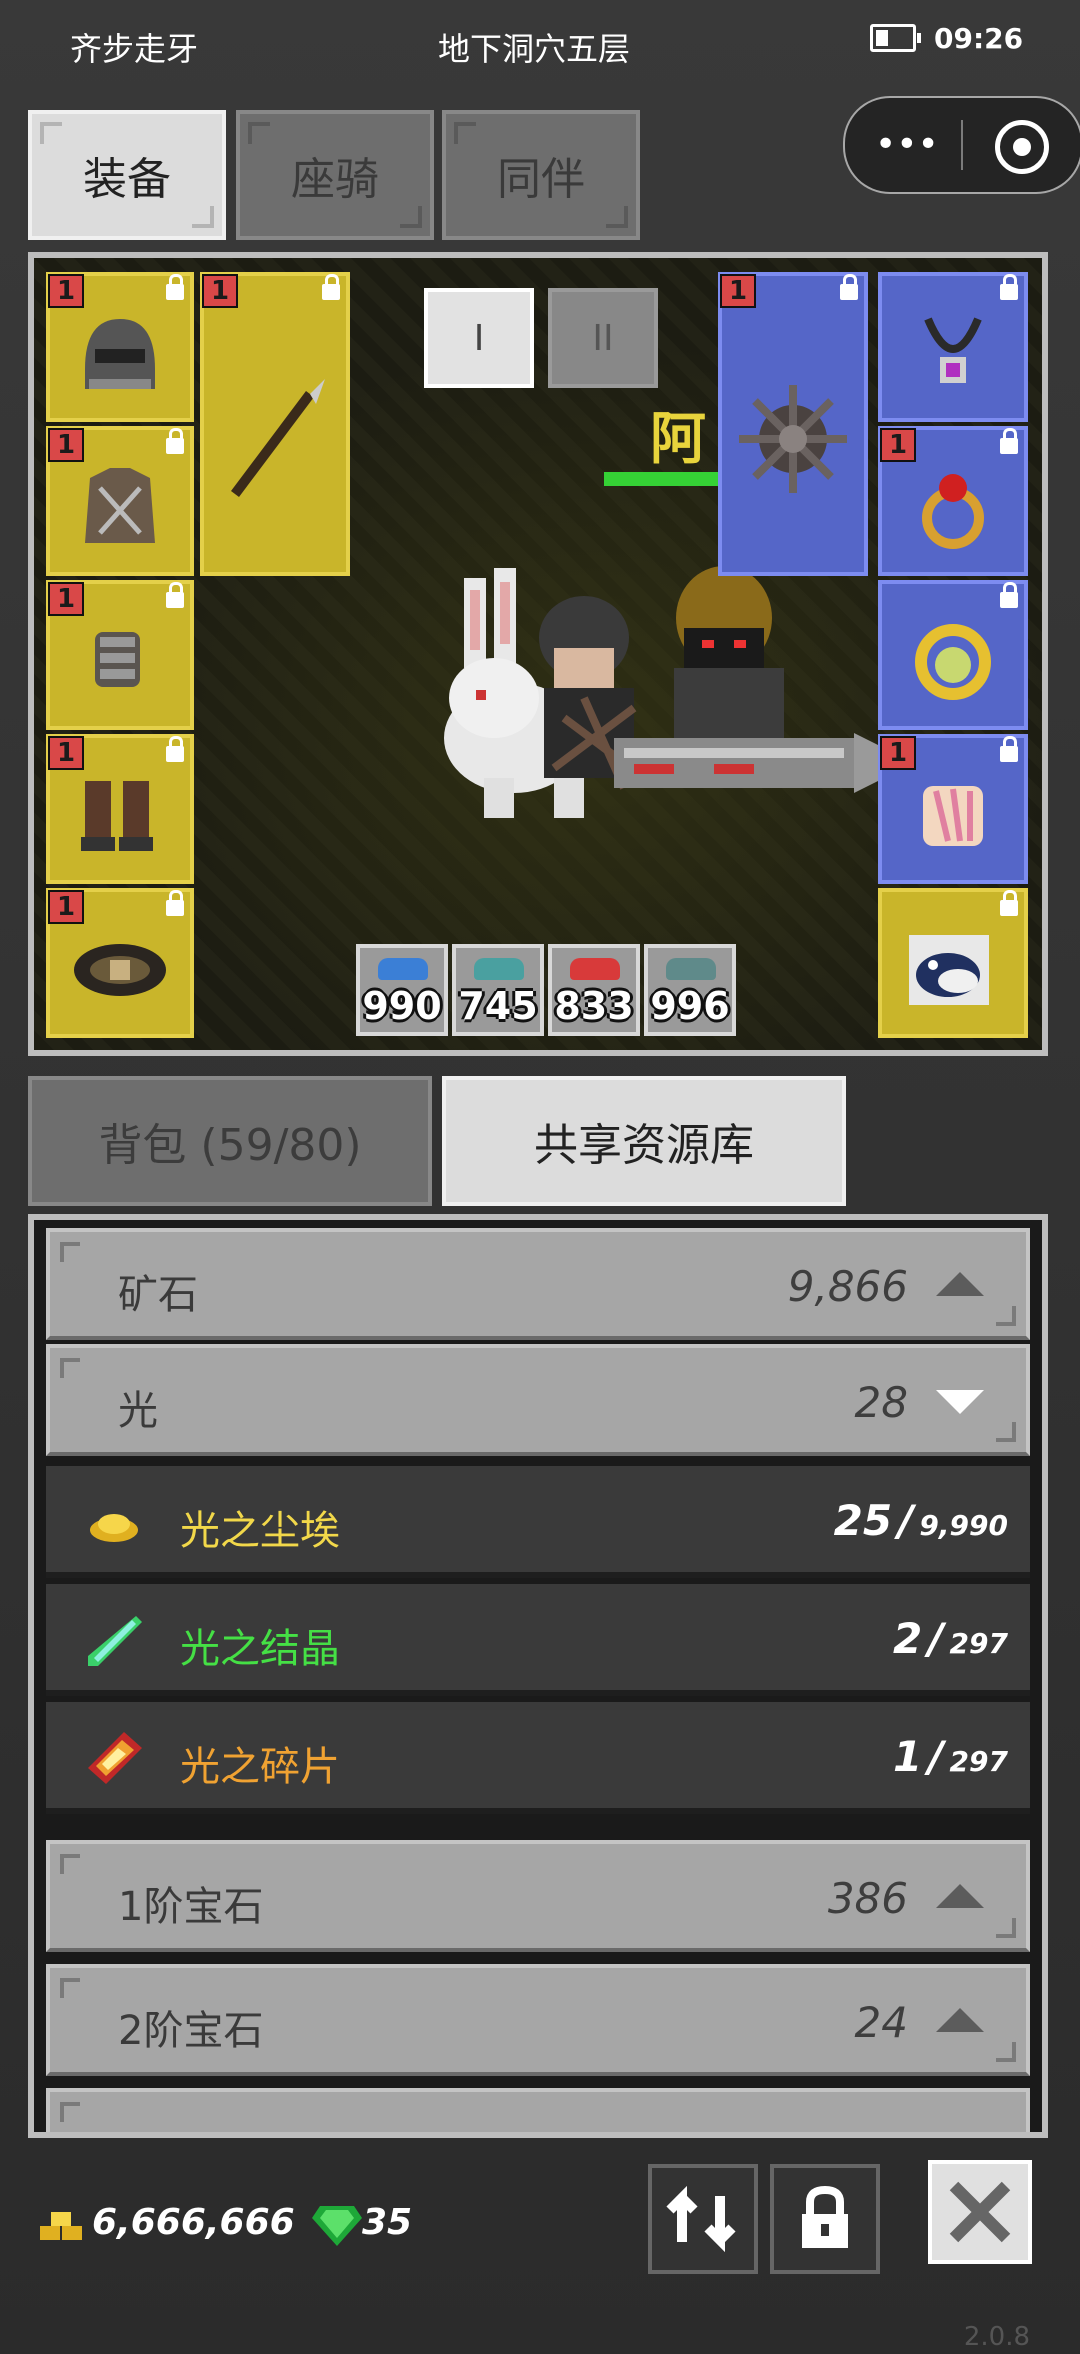 Image resolution: width=1080 pixels, height=2354 pixels. I want to click on tab-backpack: 背包 (59/80), so click(230, 1141).